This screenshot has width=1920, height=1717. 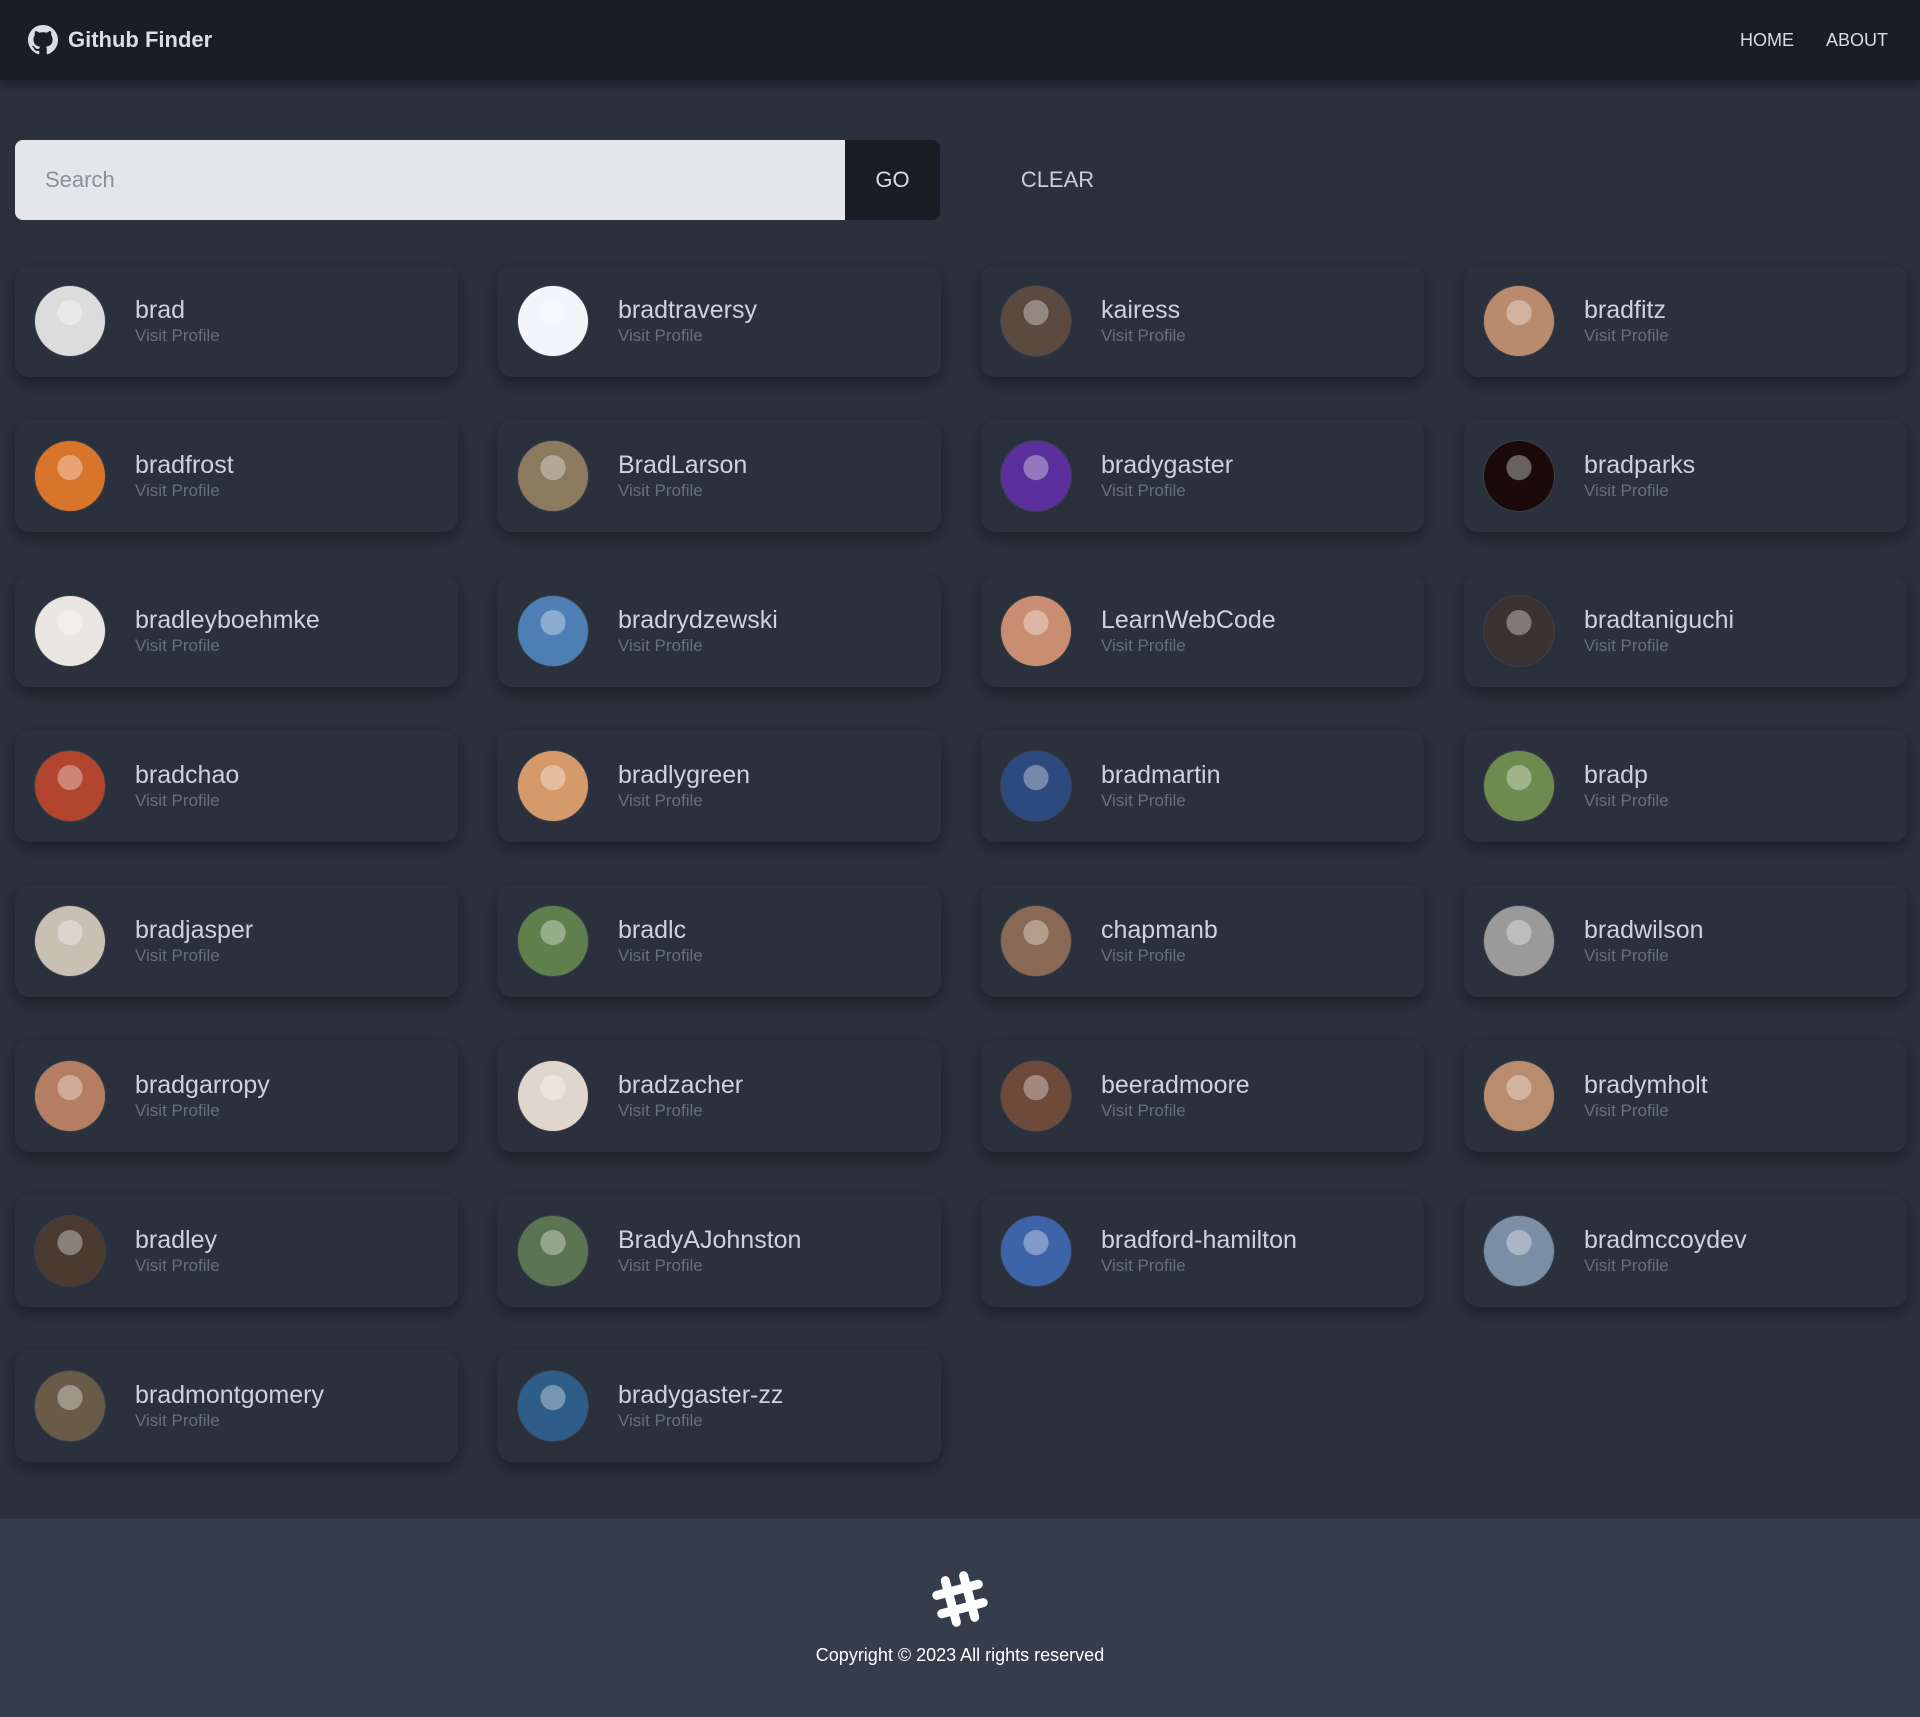 What do you see at coordinates (892, 180) in the screenshot?
I see `go-button: GO` at bounding box center [892, 180].